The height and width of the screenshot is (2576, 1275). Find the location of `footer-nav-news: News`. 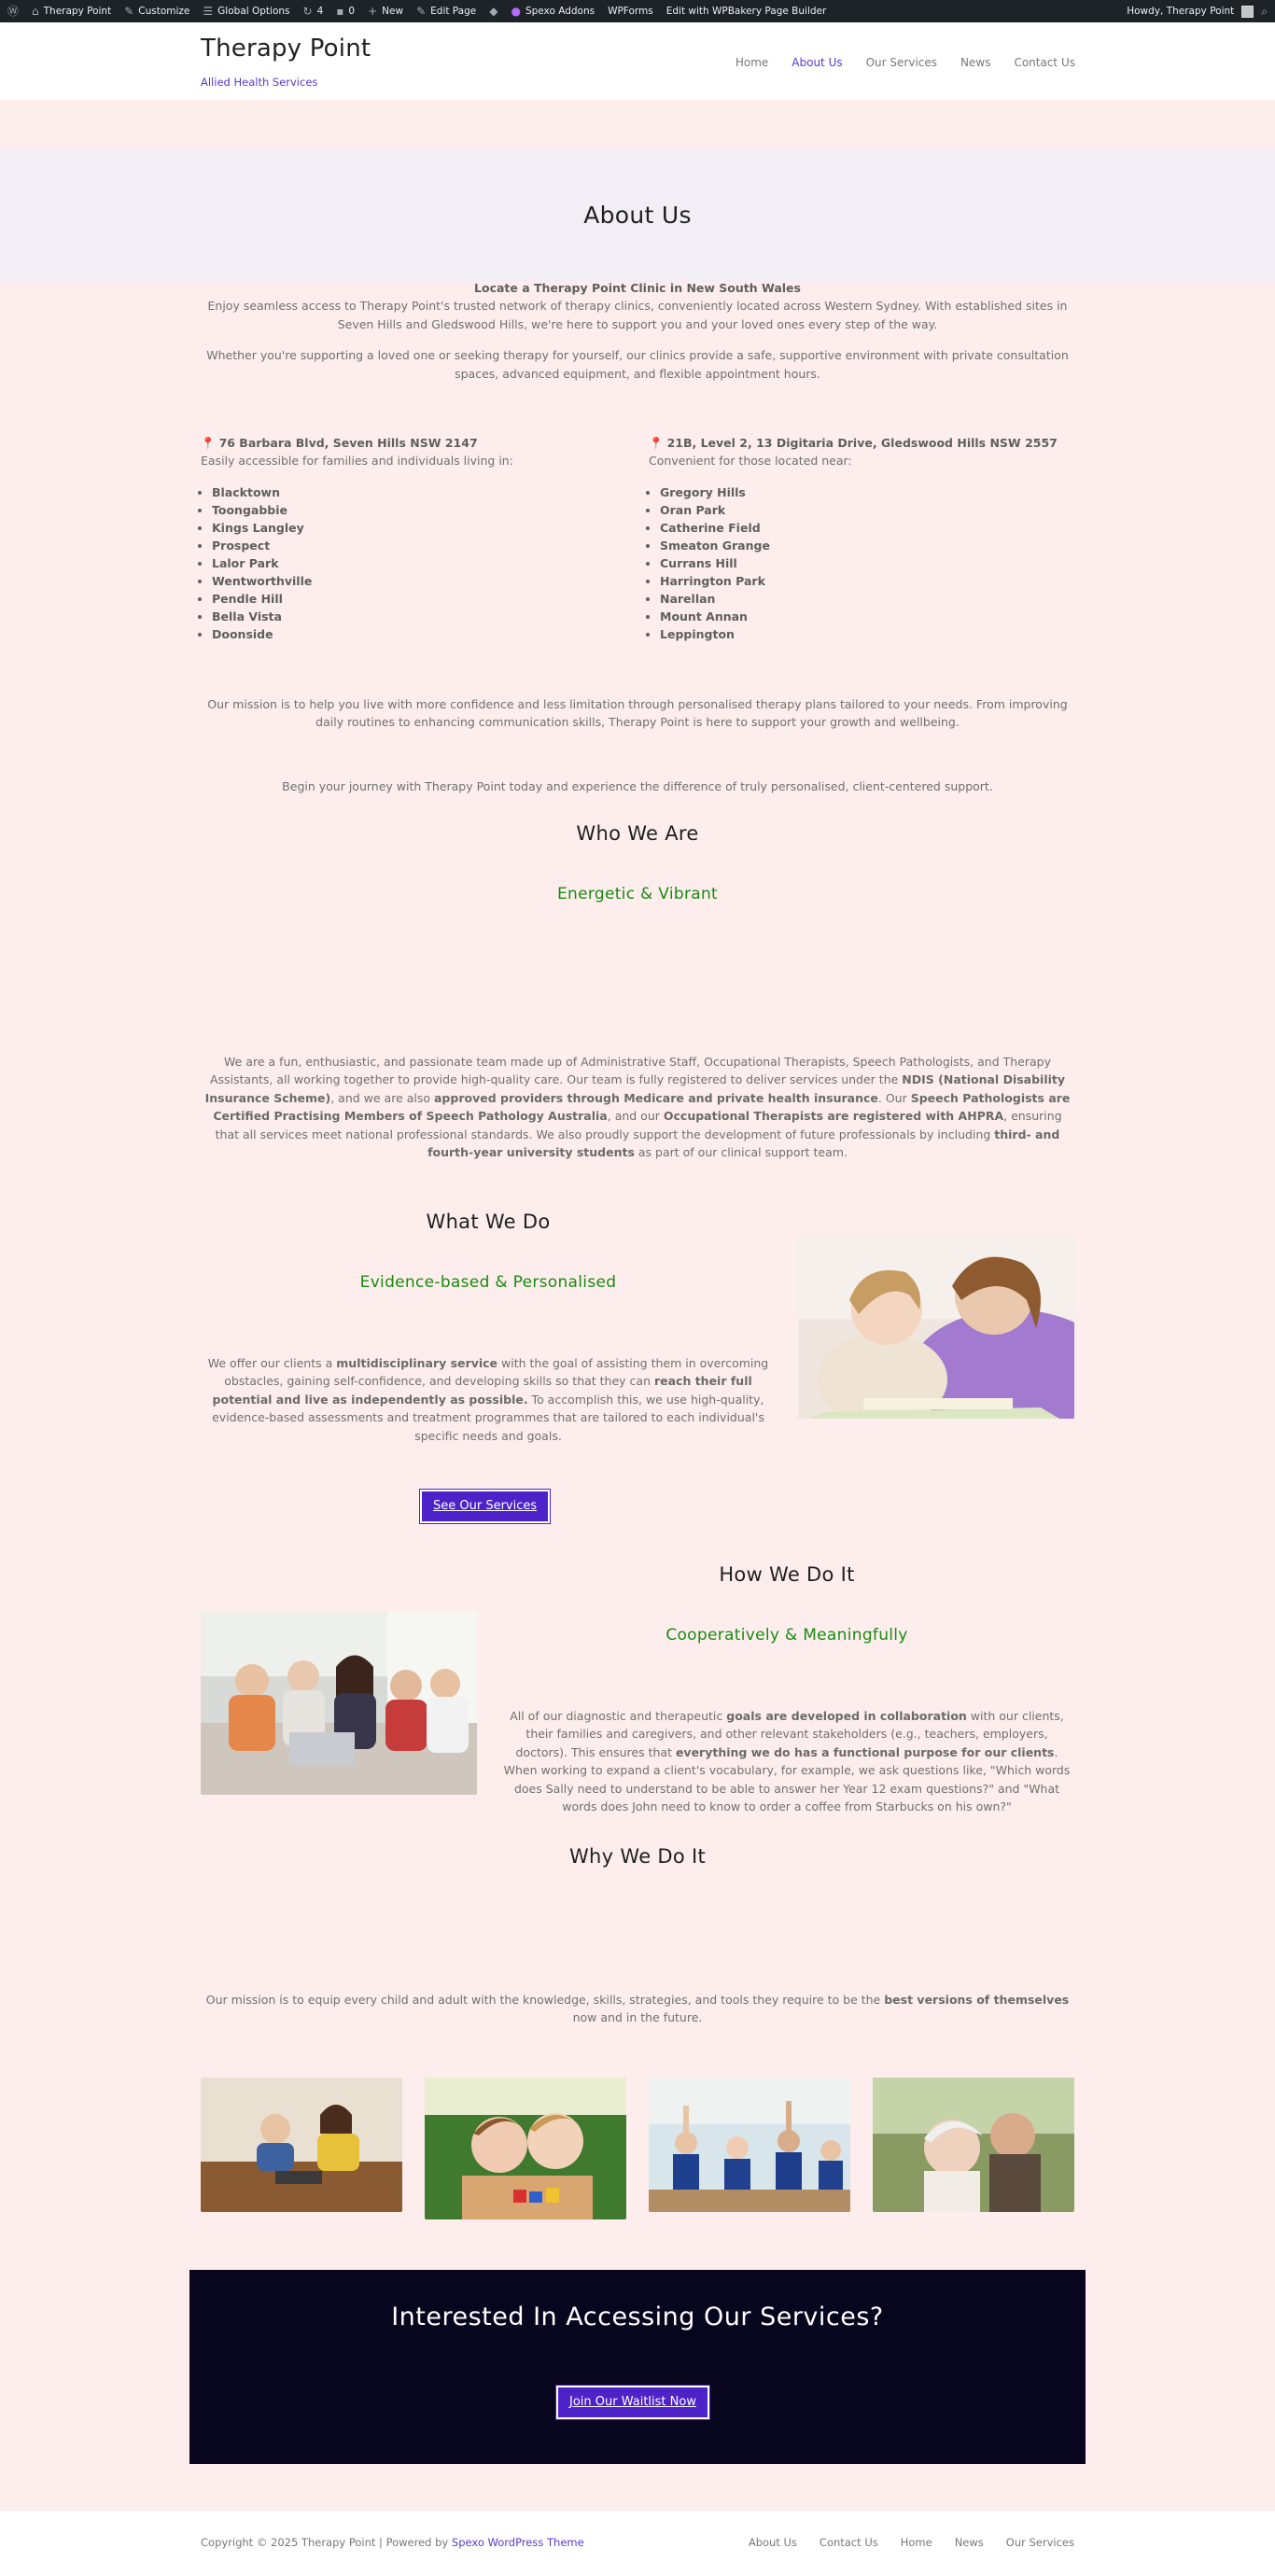

footer-nav-news: News is located at coordinates (969, 2543).